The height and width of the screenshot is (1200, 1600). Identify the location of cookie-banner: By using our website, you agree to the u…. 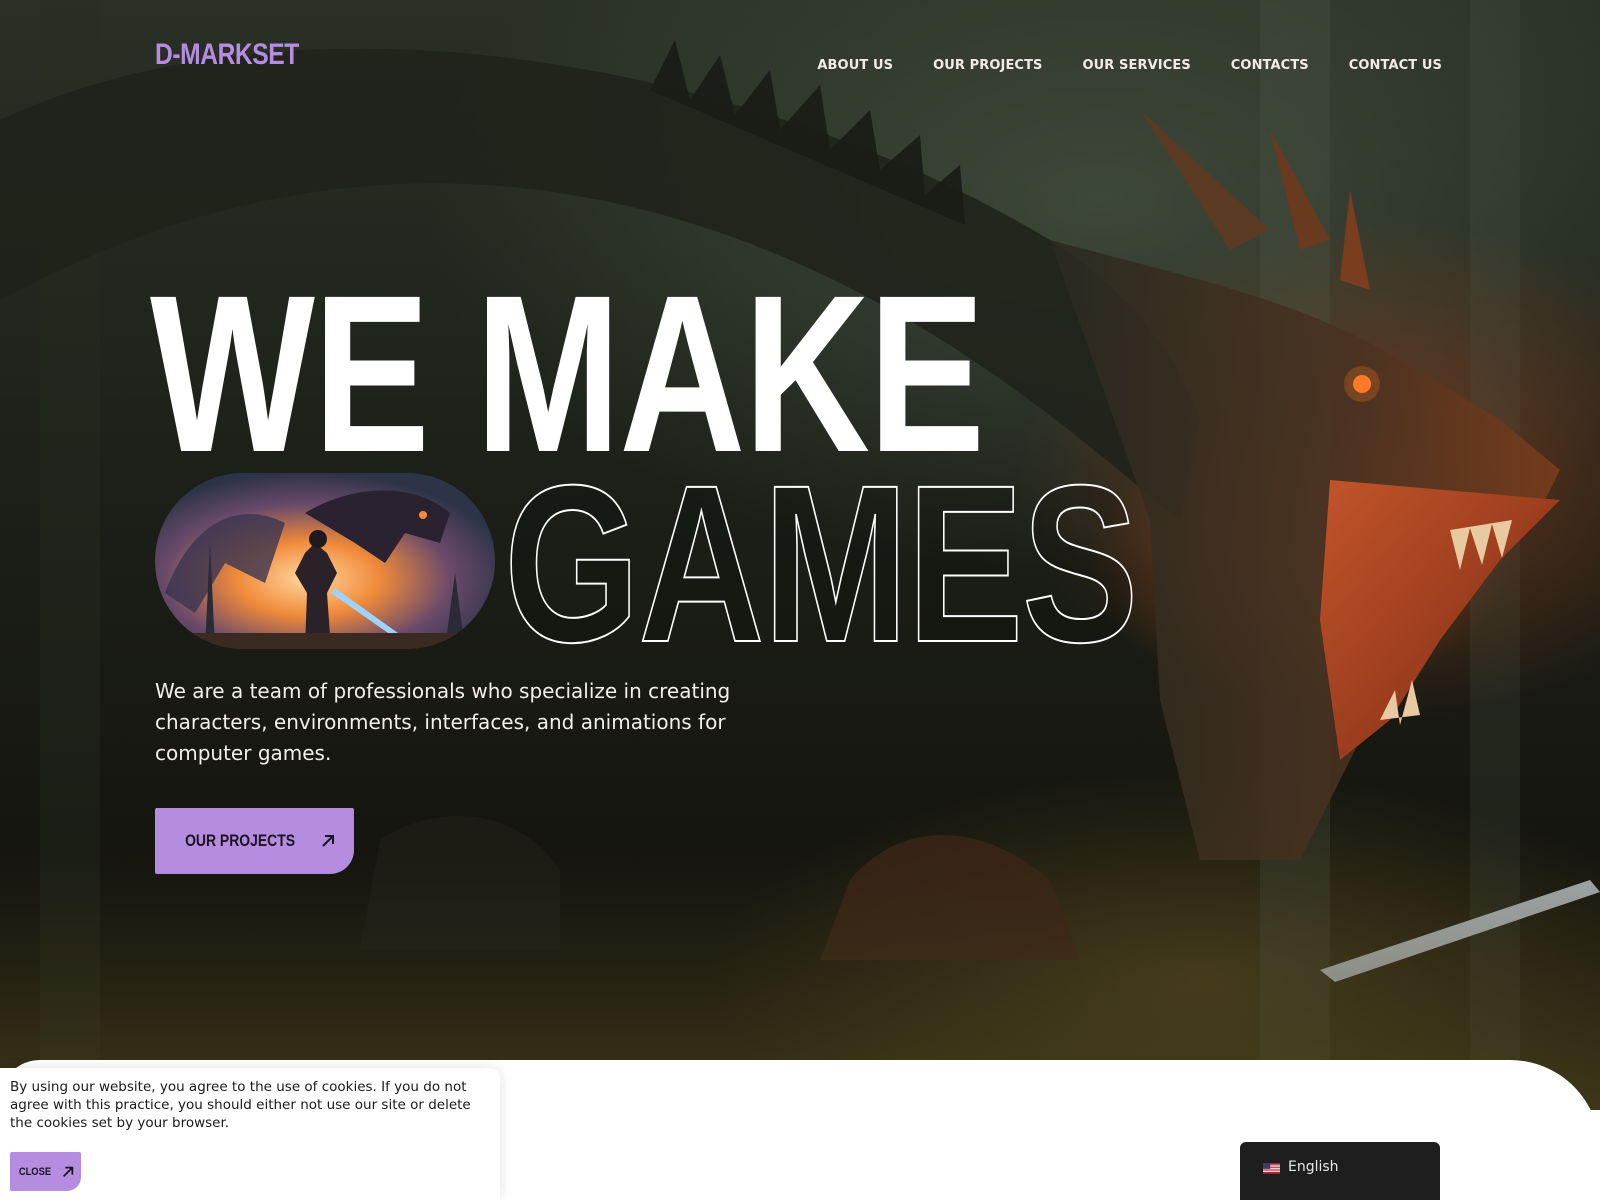
(250, 1134).